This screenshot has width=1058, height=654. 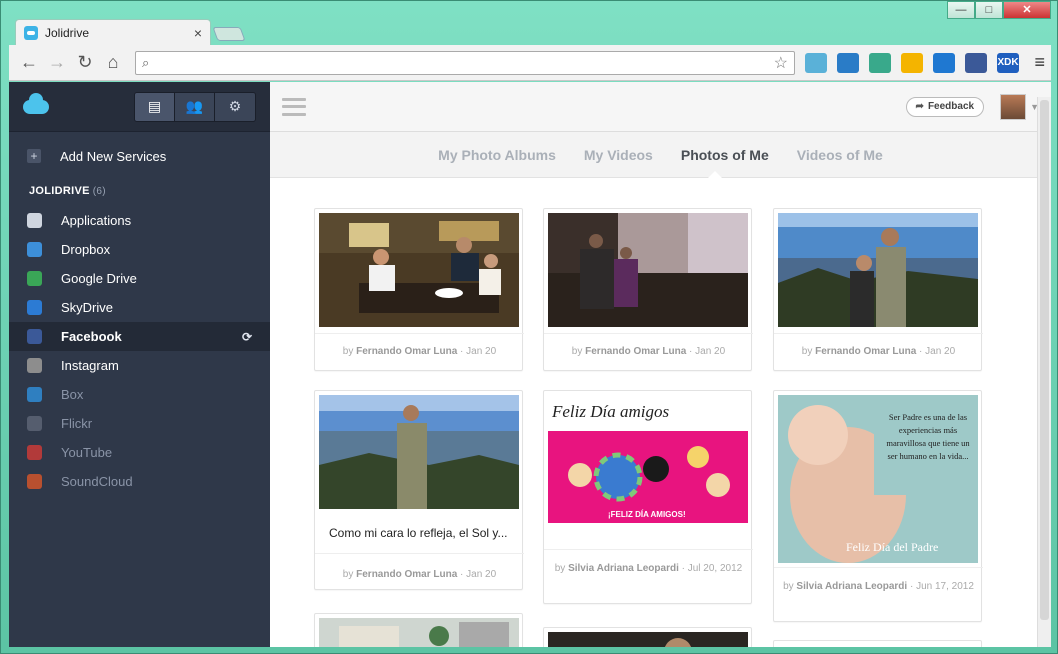 What do you see at coordinates (912, 62) in the screenshot?
I see `google-drive-extension-icon` at bounding box center [912, 62].